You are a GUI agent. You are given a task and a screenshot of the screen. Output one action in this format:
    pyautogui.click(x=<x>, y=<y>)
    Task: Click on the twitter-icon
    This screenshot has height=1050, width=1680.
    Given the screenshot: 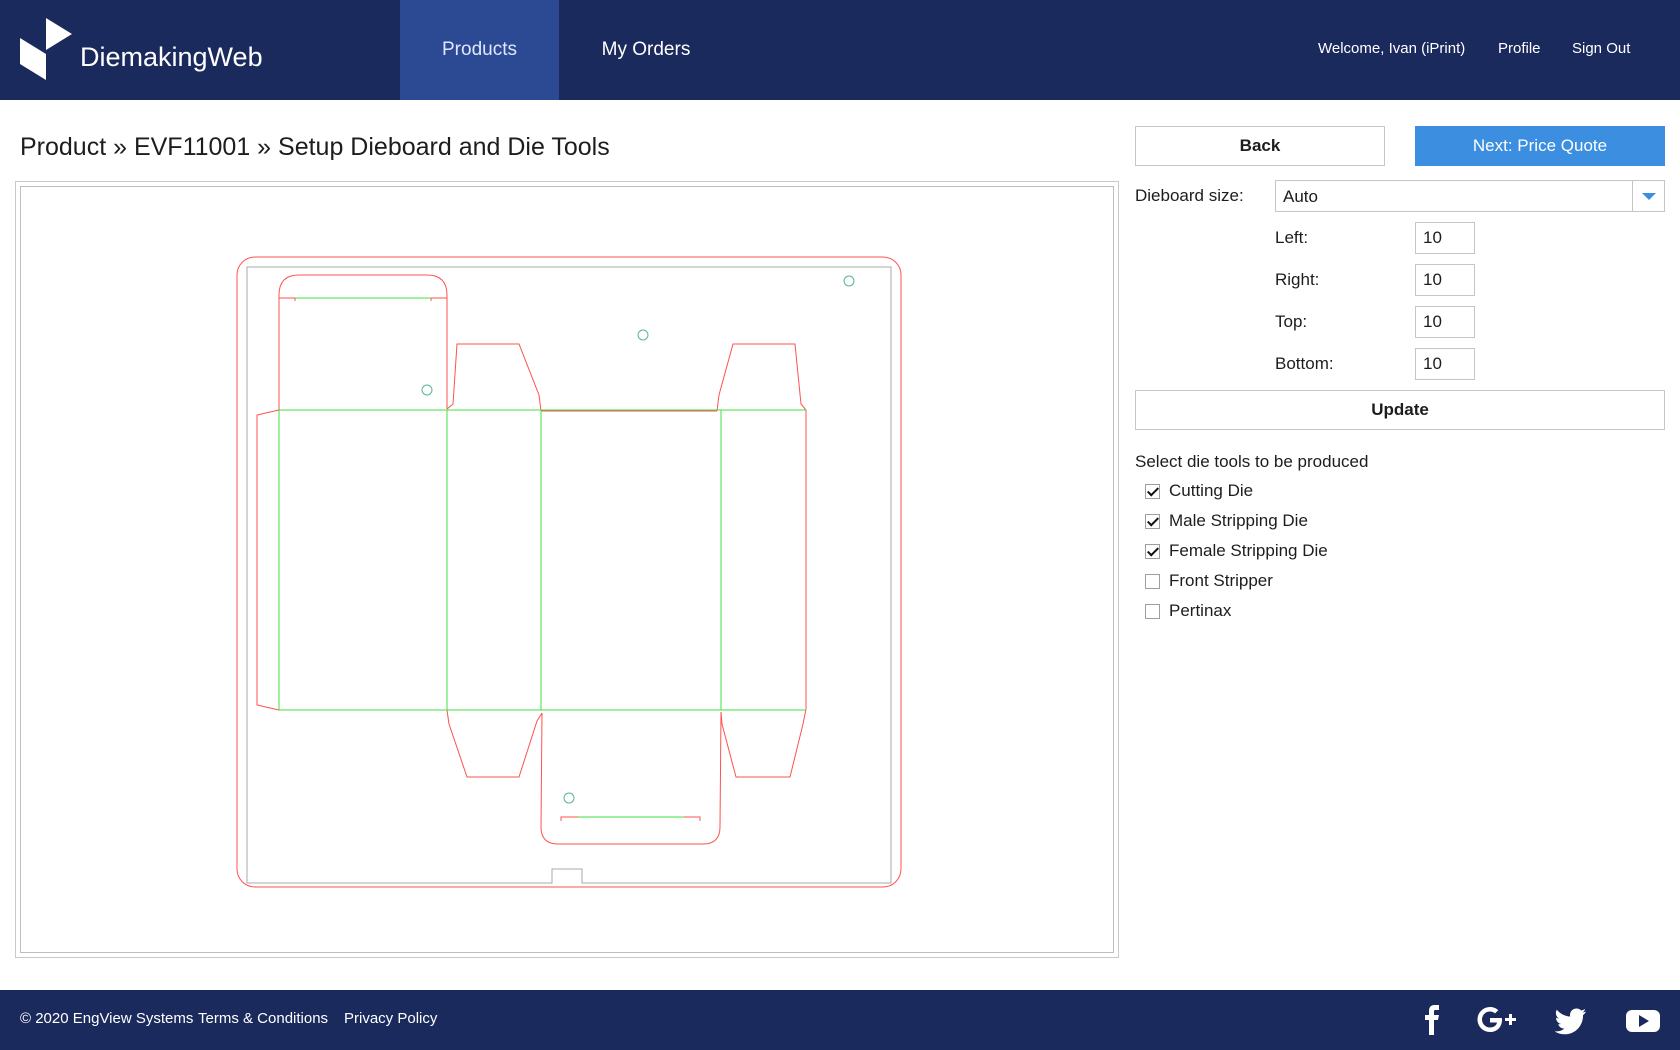 What is the action you would take?
    pyautogui.click(x=1571, y=1020)
    